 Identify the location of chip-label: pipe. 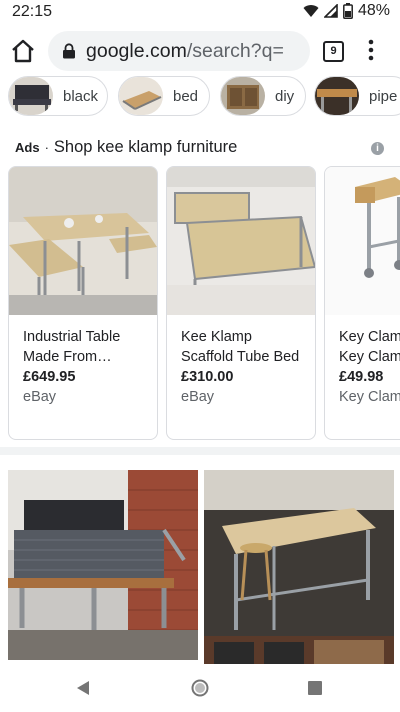
(383, 96).